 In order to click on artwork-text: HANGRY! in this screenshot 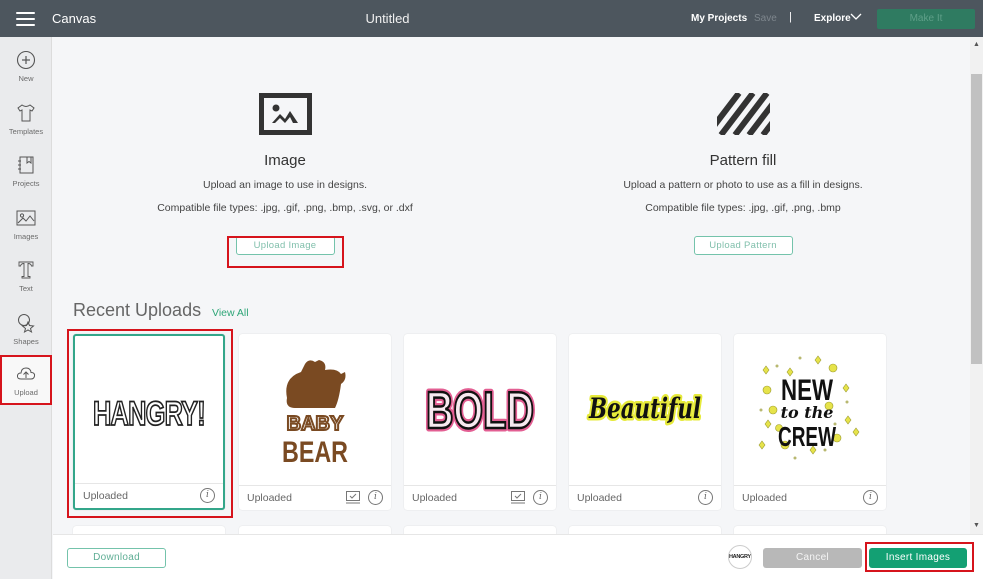, I will do `click(149, 414)`.